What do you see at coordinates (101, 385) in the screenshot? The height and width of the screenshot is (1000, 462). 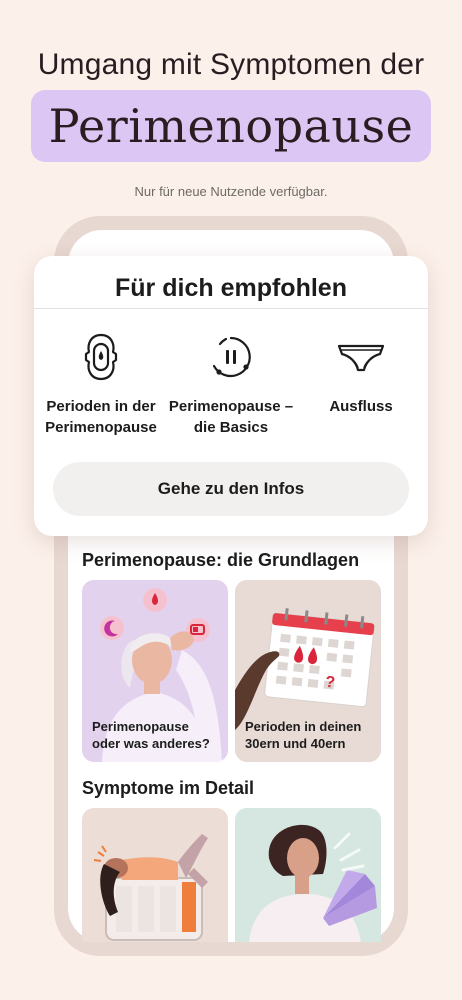 I see `topic-periods-perimenopause: Perioden in der Perimenopause` at bounding box center [101, 385].